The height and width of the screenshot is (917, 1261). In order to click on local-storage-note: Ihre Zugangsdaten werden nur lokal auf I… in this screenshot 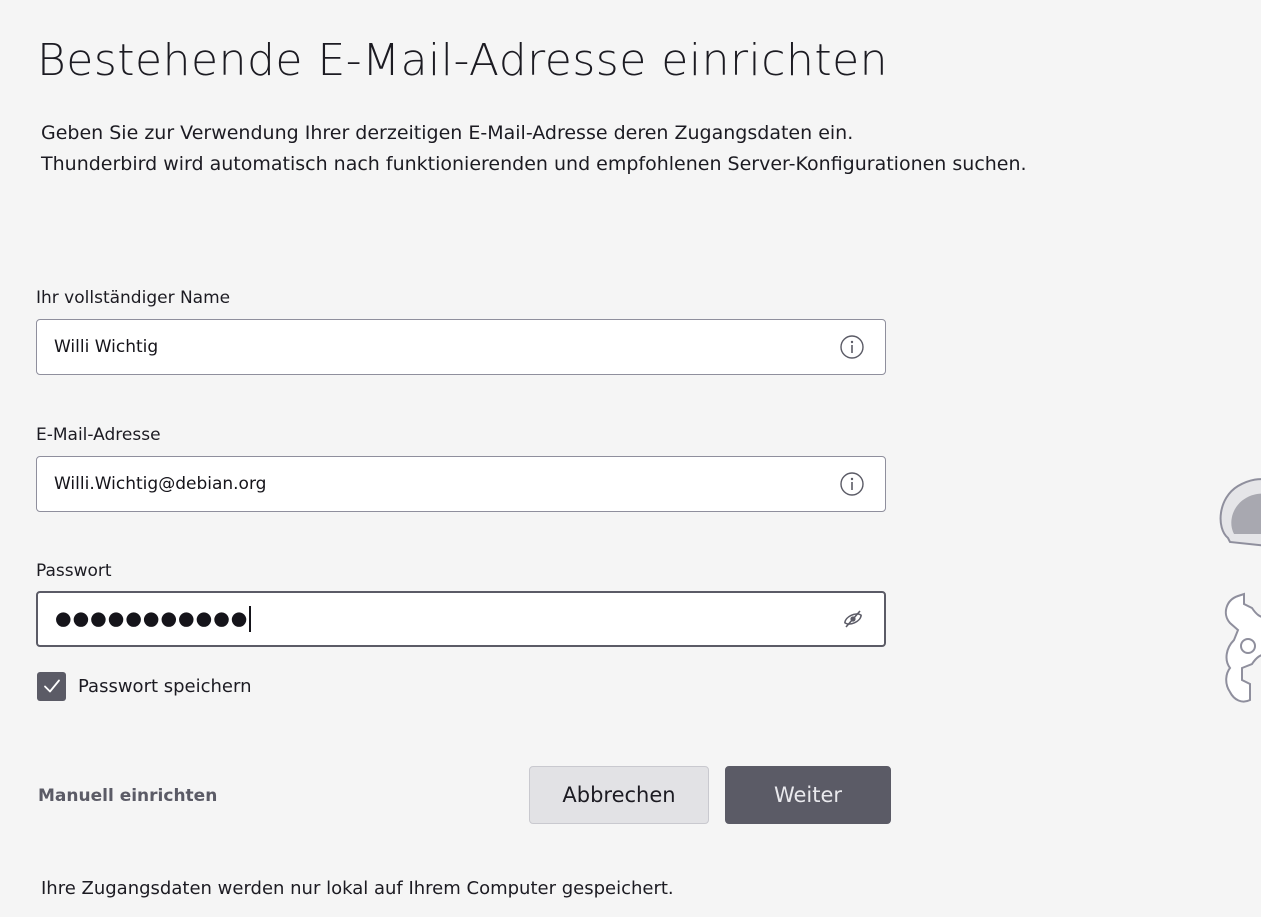, I will do `click(357, 888)`.